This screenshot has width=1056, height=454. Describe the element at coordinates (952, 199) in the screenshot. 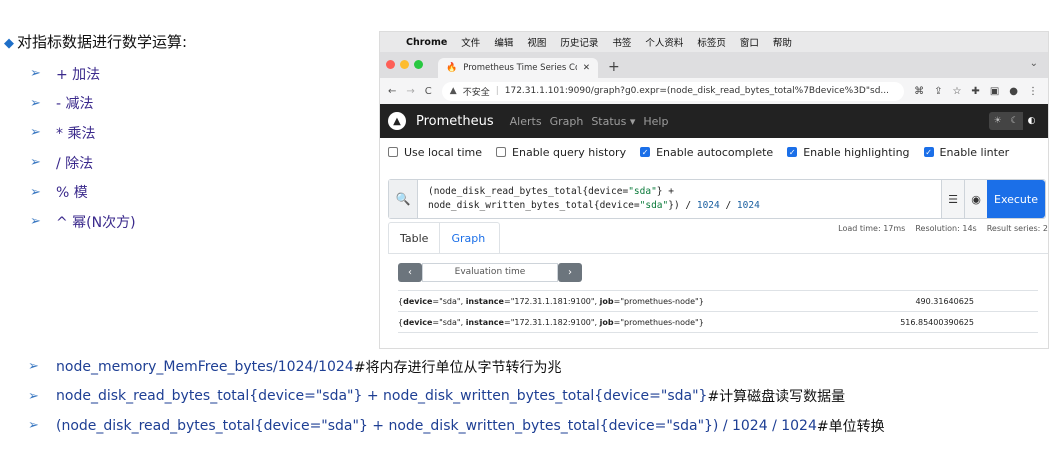

I see `metrics-explorer-icon: ☰` at that location.